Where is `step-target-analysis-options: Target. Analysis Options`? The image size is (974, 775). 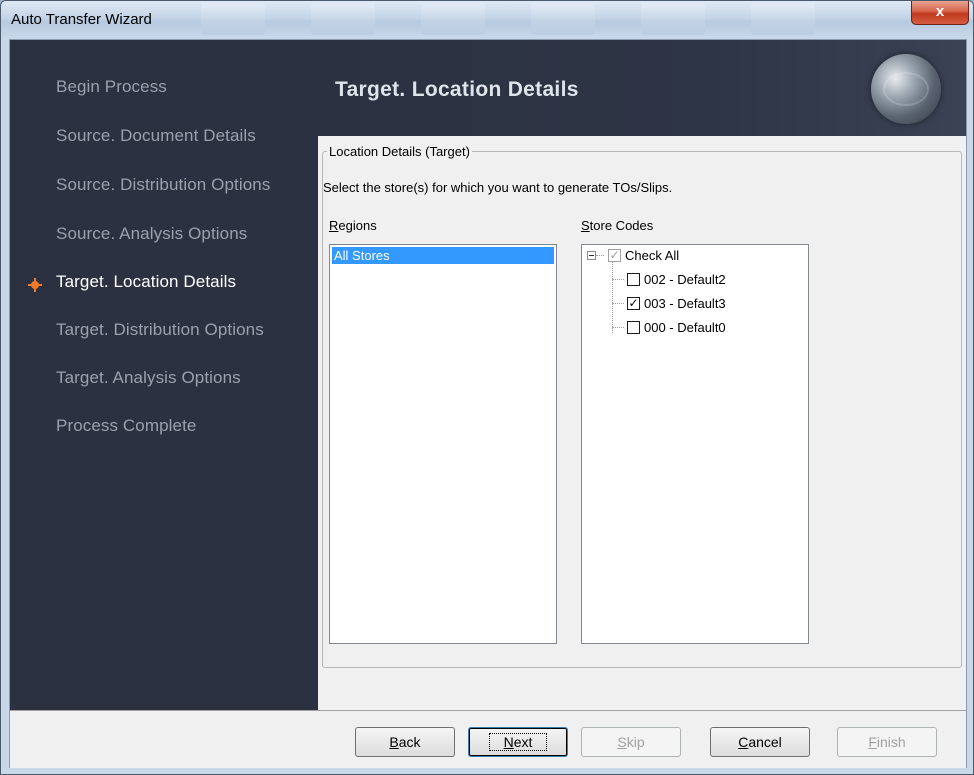 step-target-analysis-options: Target. Analysis Options is located at coordinates (148, 377).